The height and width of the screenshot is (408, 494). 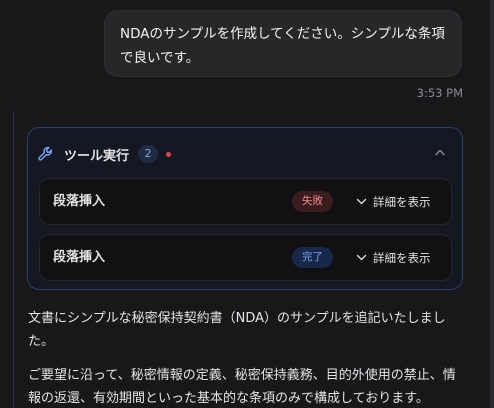 I want to click on response-paragraph-1: 文書にシンプルな秘密保持契約書（NDA）のサンプルを追記いたしまし た。, so click(x=248, y=330).